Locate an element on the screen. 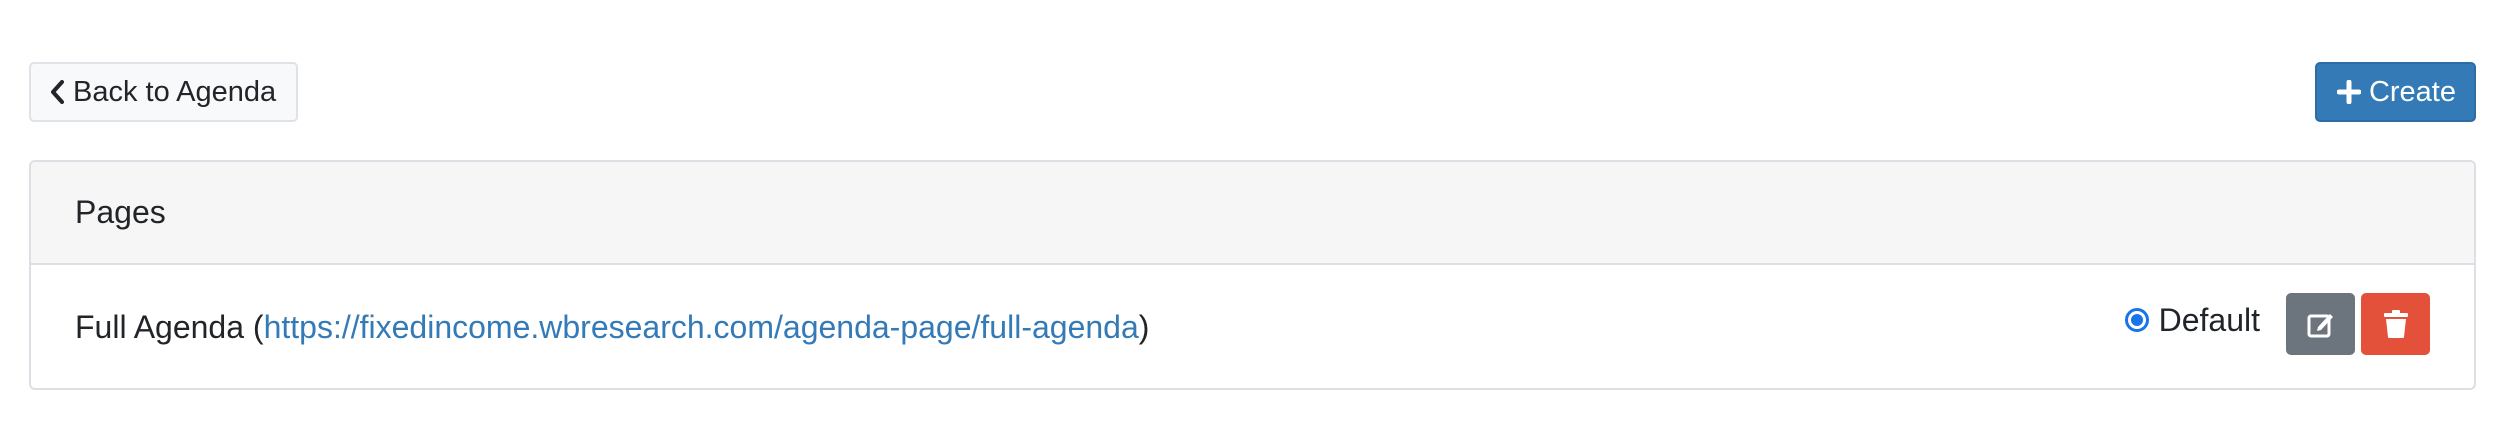 Image resolution: width=2502 pixels, height=426 pixels. close-paren: ) is located at coordinates (1144, 327).